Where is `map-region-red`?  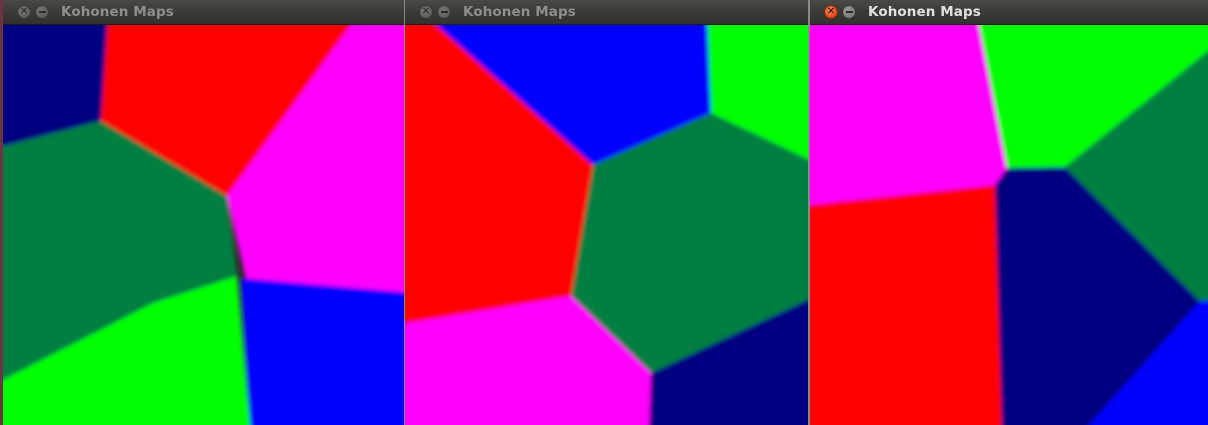 map-region-red is located at coordinates (906, 305).